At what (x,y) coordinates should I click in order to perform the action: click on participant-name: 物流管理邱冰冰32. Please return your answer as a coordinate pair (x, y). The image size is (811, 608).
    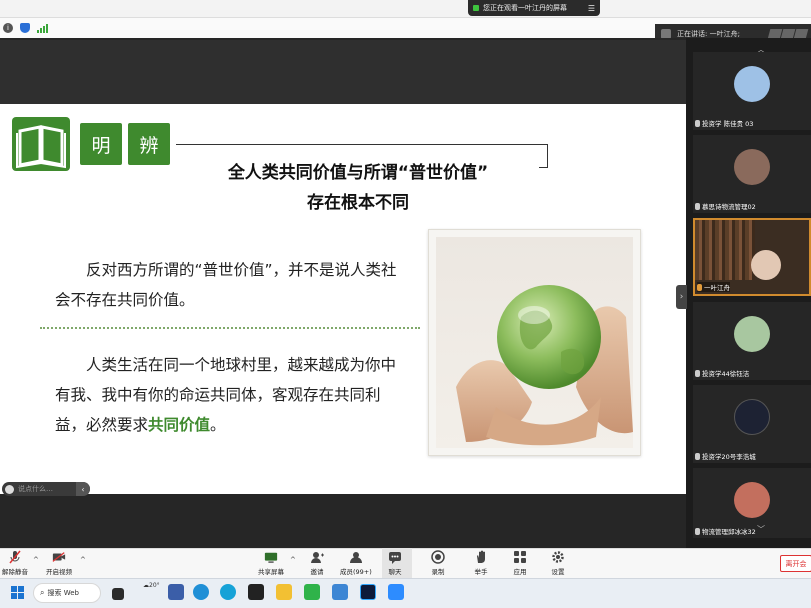
    Looking at the image, I should click on (729, 532).